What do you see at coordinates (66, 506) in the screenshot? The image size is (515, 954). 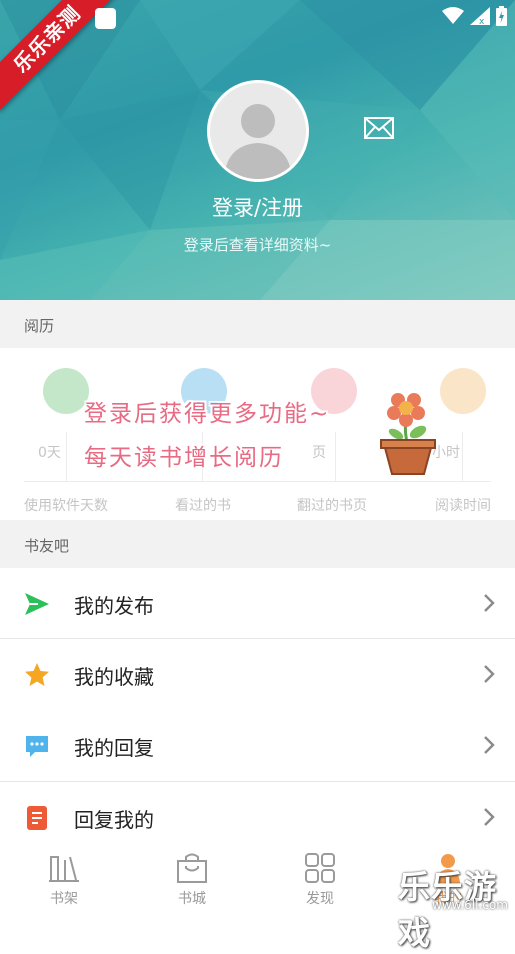 I see `stat-label: 使用软件天数` at bounding box center [66, 506].